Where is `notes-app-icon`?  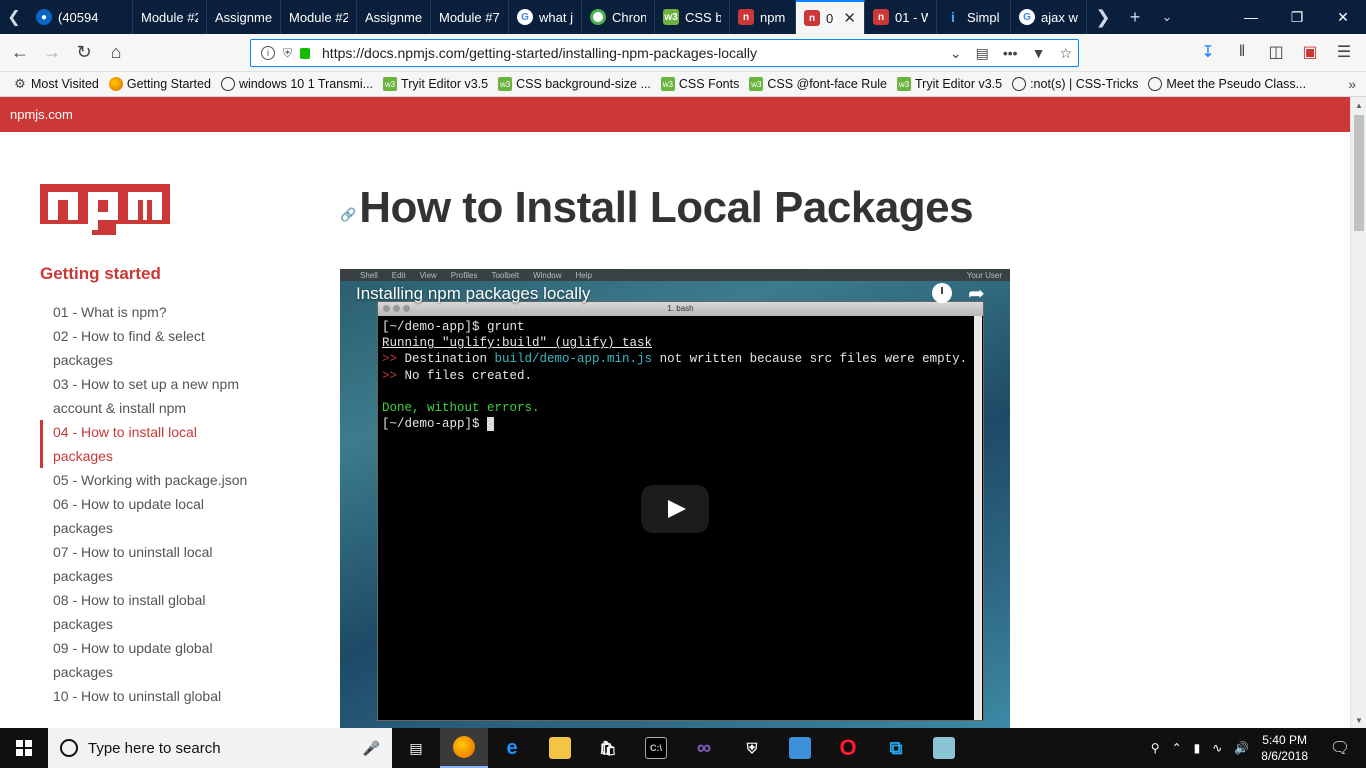
notes-app-icon is located at coordinates (944, 748).